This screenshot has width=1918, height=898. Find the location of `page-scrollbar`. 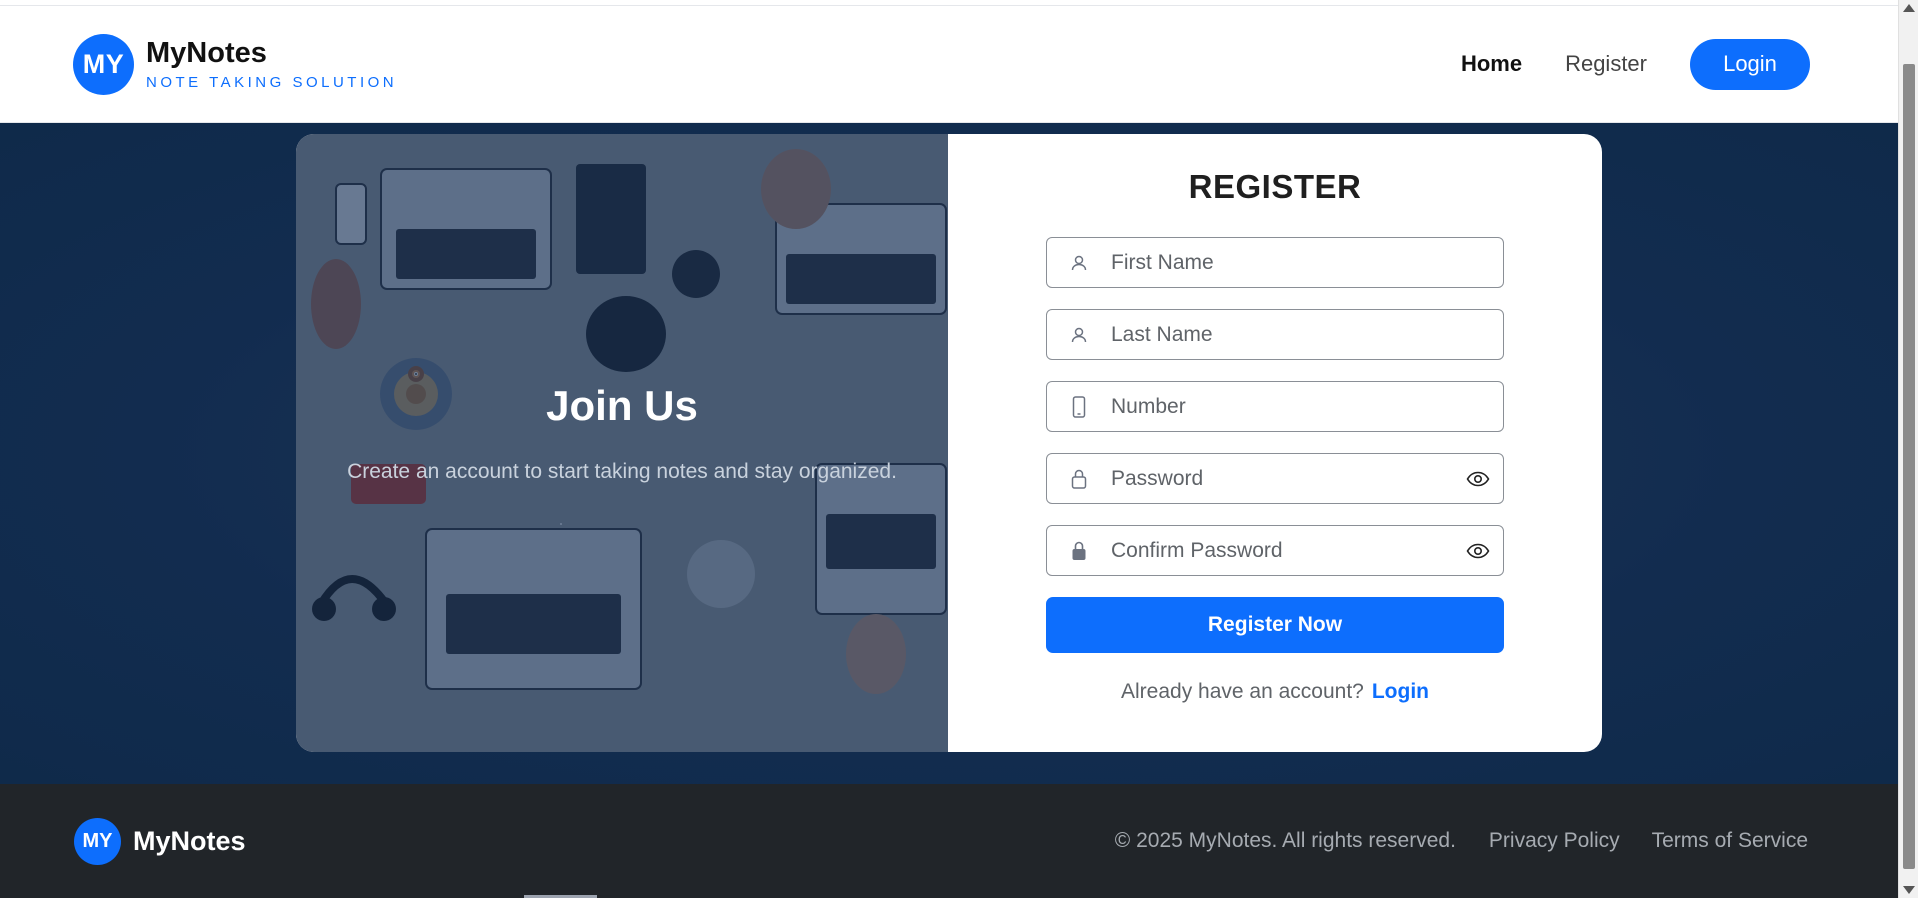

page-scrollbar is located at coordinates (1908, 449).